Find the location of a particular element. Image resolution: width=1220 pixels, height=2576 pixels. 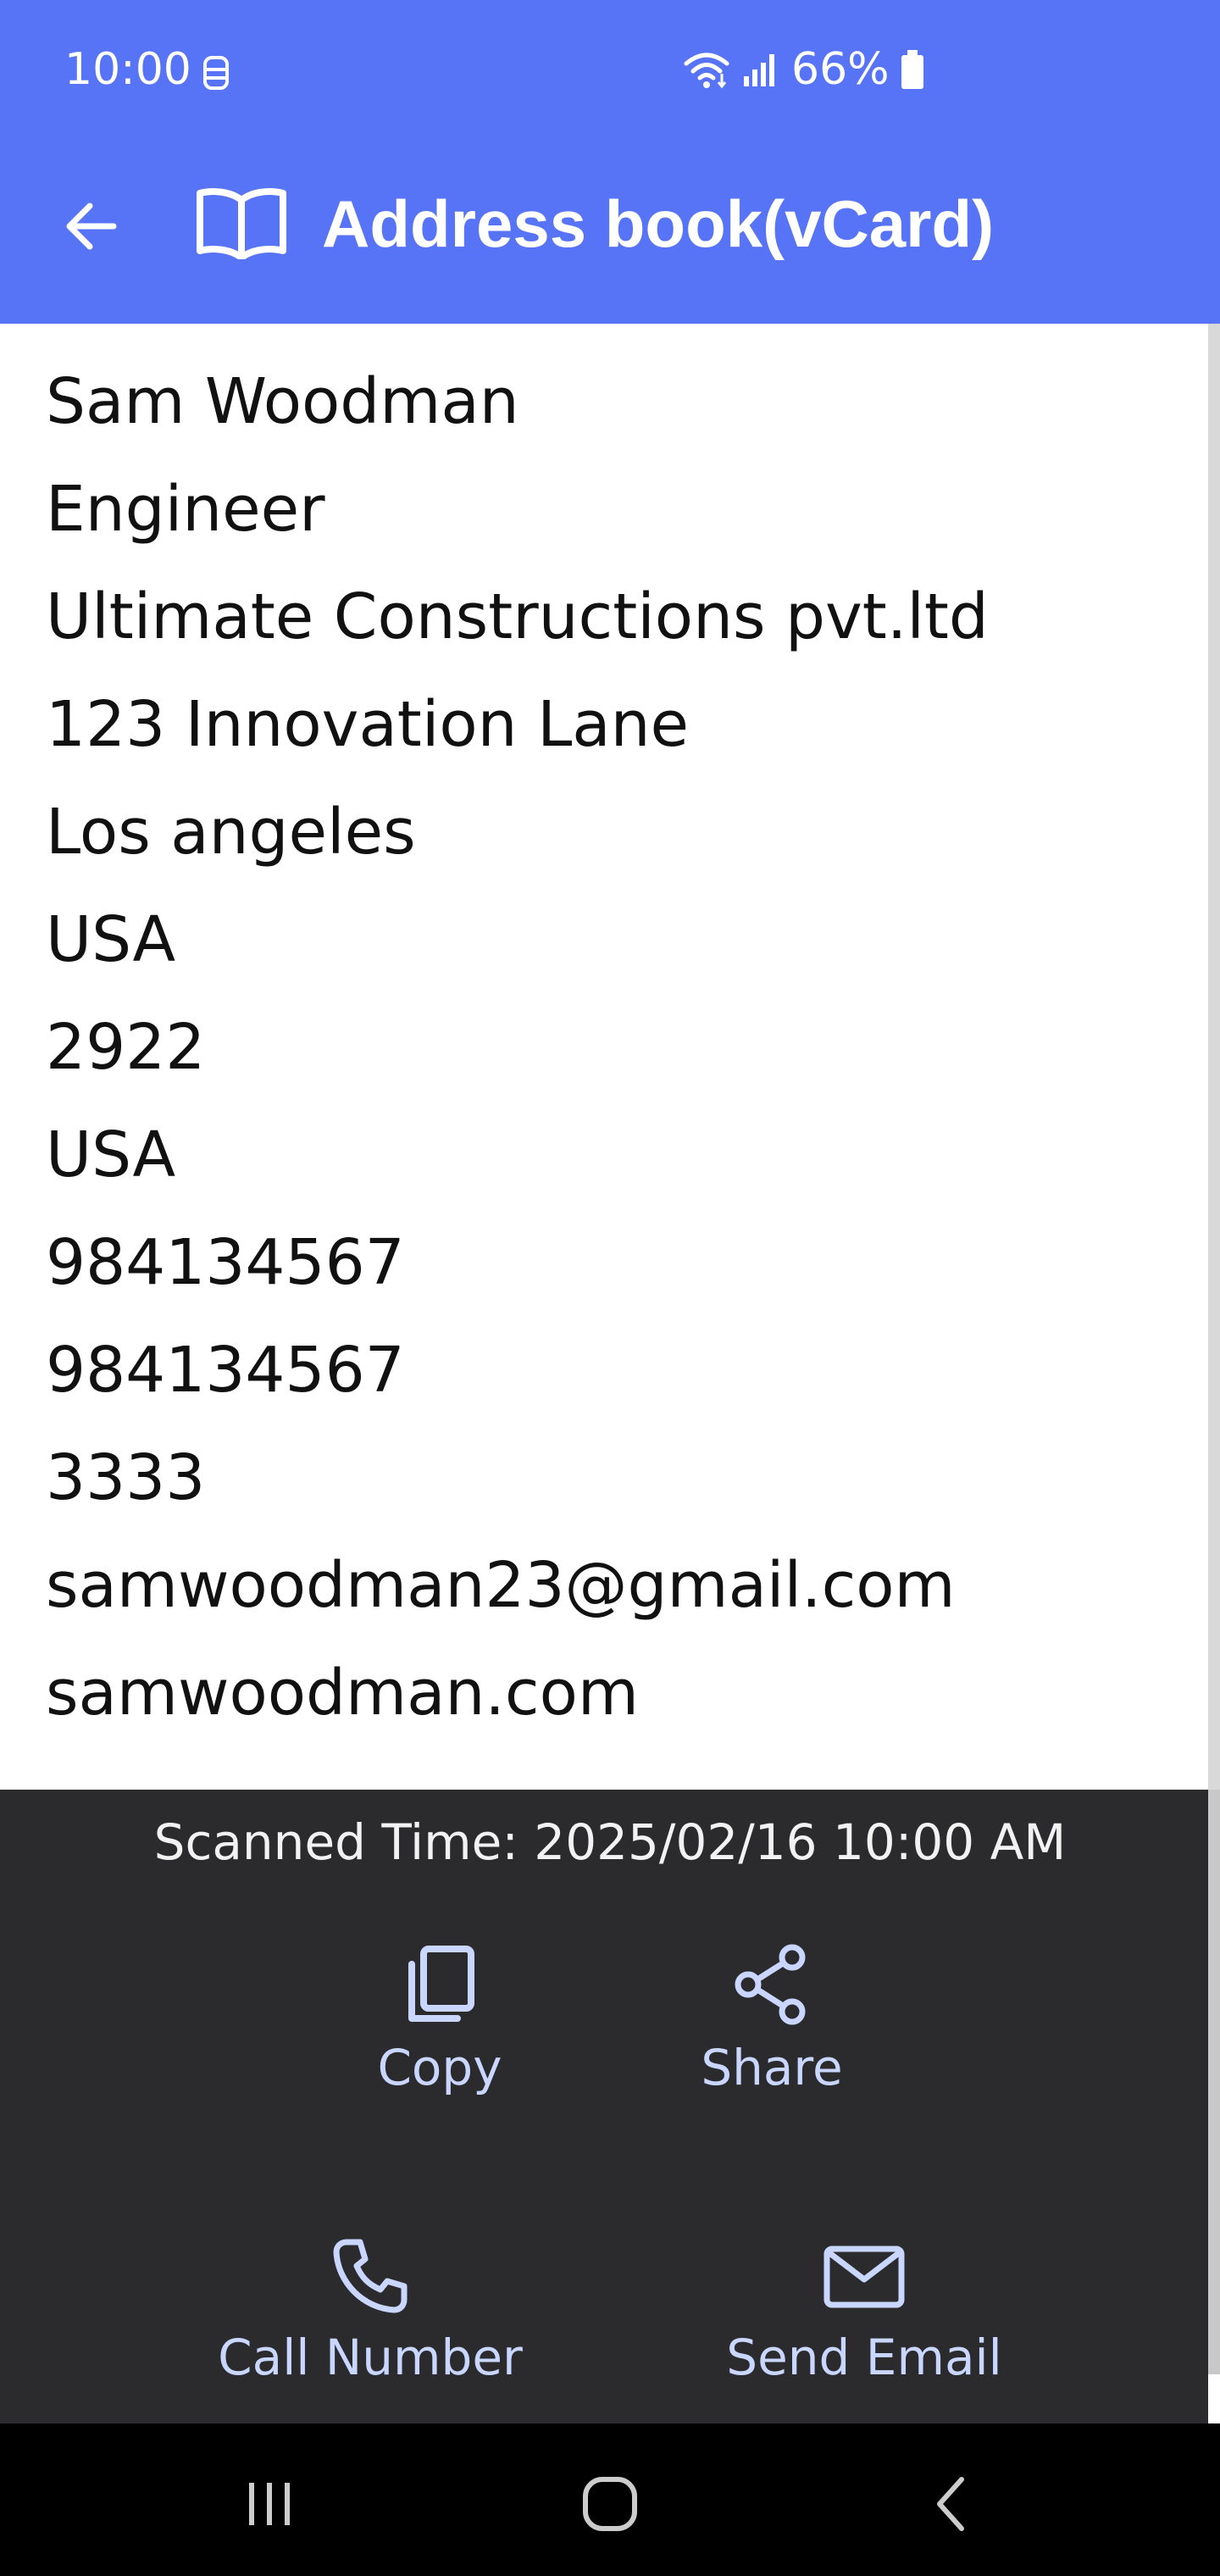

signal-icon is located at coordinates (759, 70).